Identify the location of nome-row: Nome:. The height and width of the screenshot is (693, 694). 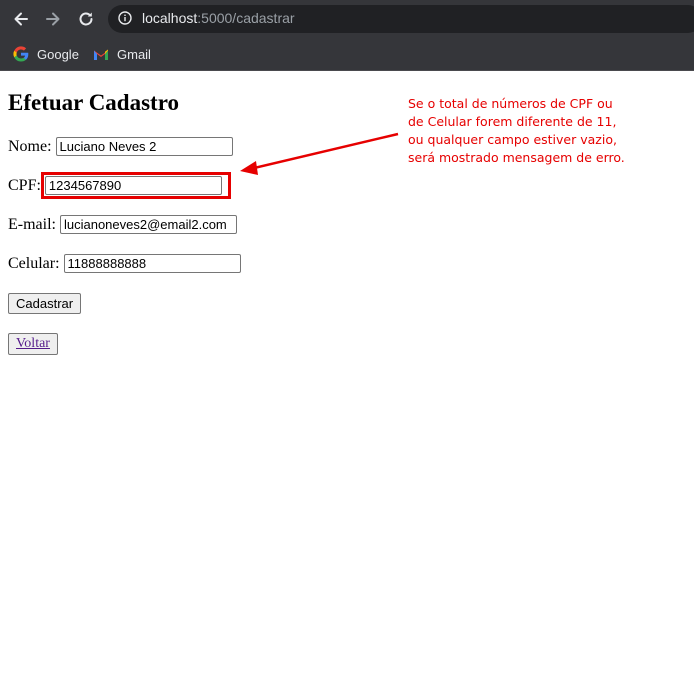
(120, 146).